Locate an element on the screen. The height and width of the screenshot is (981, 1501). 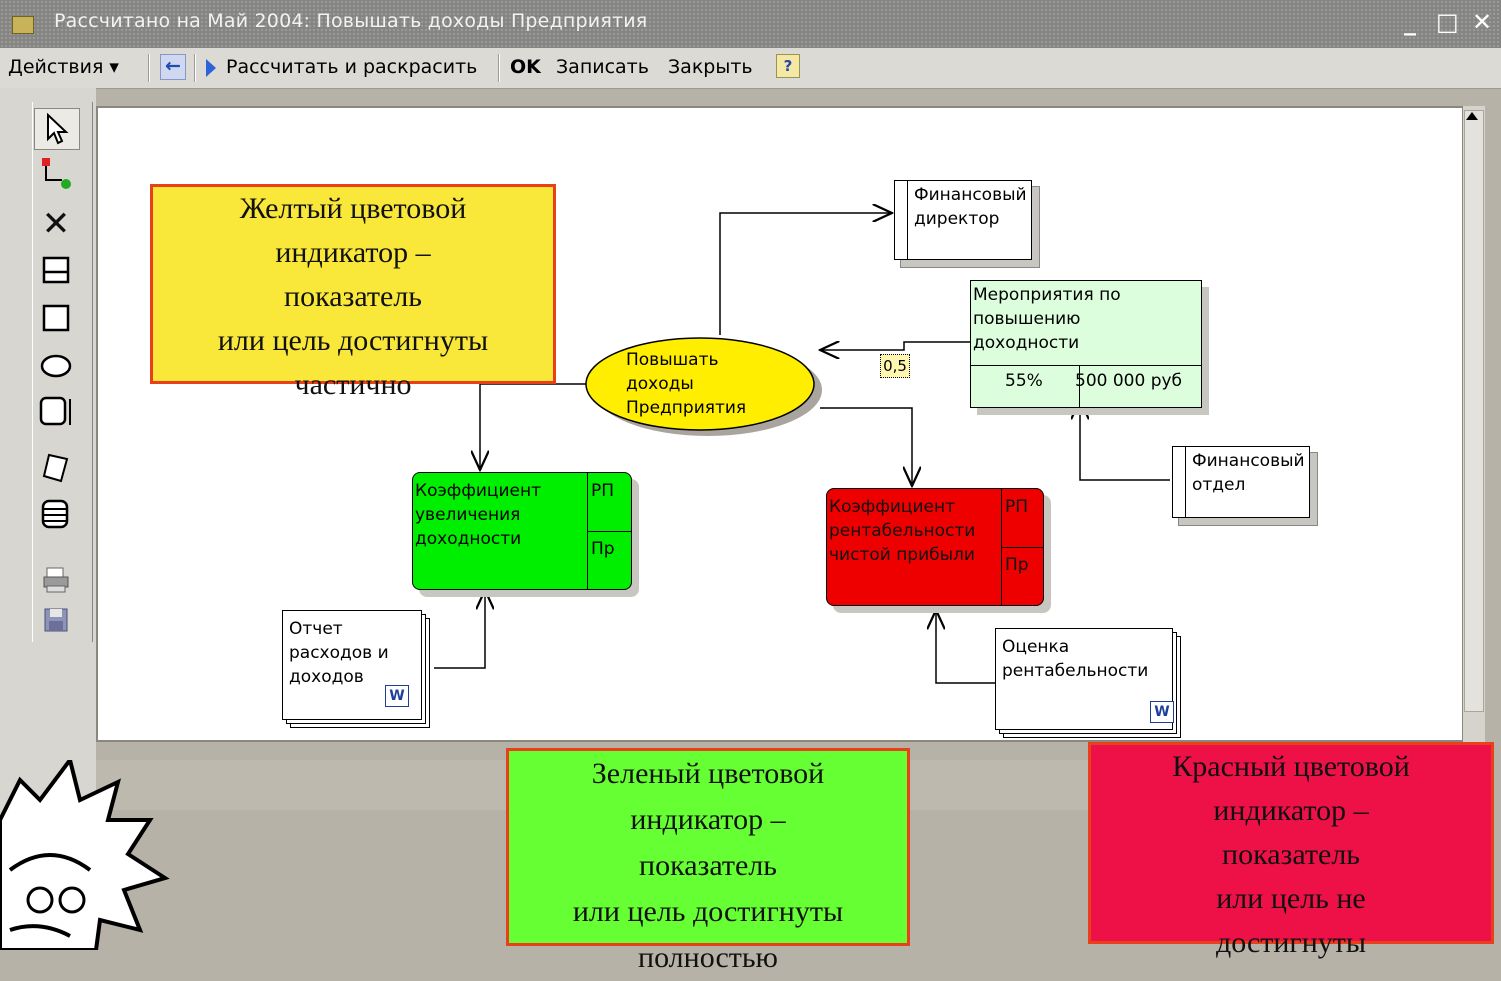
financial-dept-node: Финансовый отдел is located at coordinates (1241, 482).